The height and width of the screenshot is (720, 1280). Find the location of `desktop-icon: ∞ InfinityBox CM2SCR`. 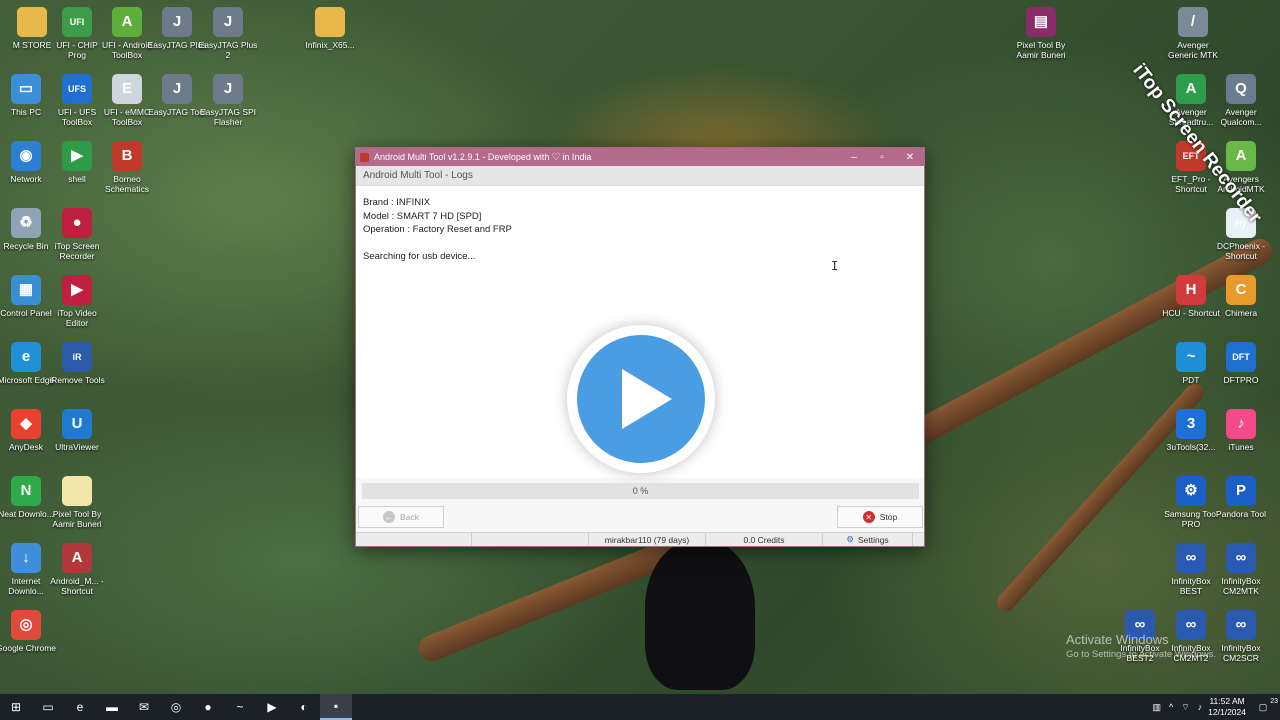

desktop-icon: ∞ InfinityBox CM2SCR is located at coordinates (1241, 636).